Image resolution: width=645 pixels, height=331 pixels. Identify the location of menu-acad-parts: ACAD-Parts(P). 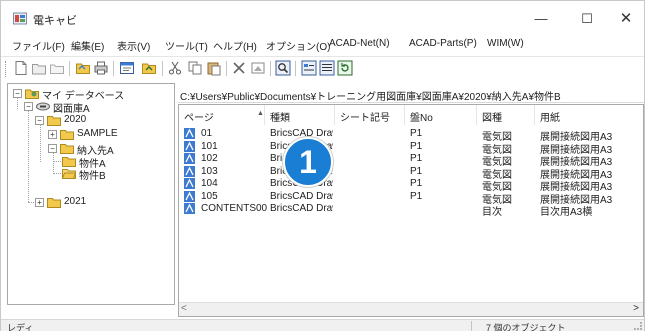
(443, 43).